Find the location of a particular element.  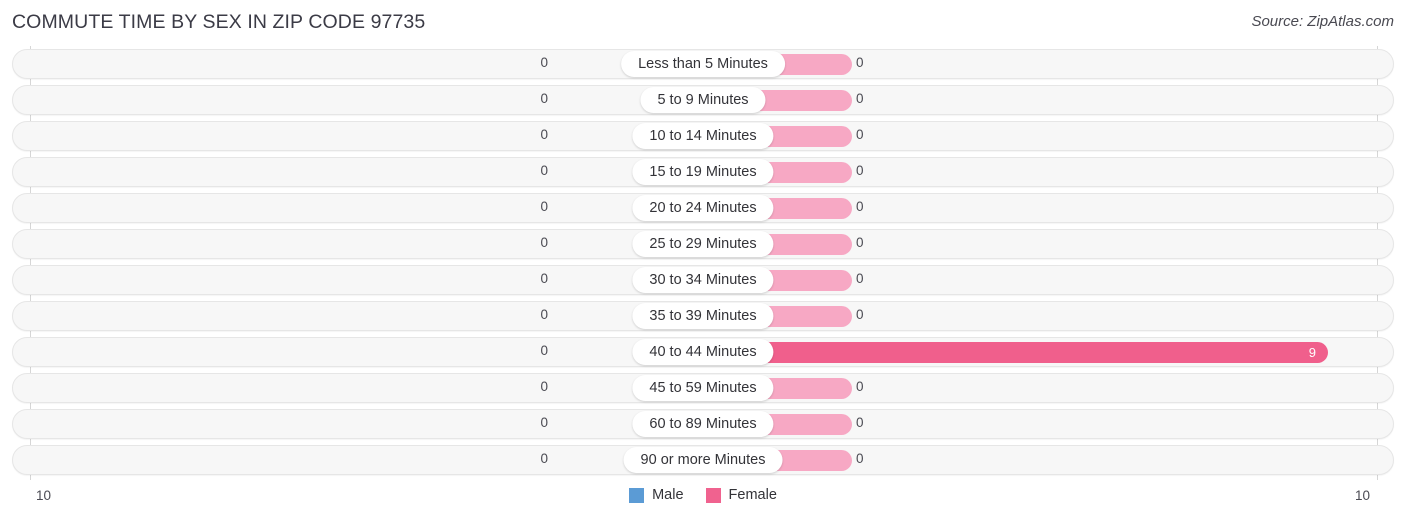

legend-swatch-male-icon is located at coordinates (637, 495).